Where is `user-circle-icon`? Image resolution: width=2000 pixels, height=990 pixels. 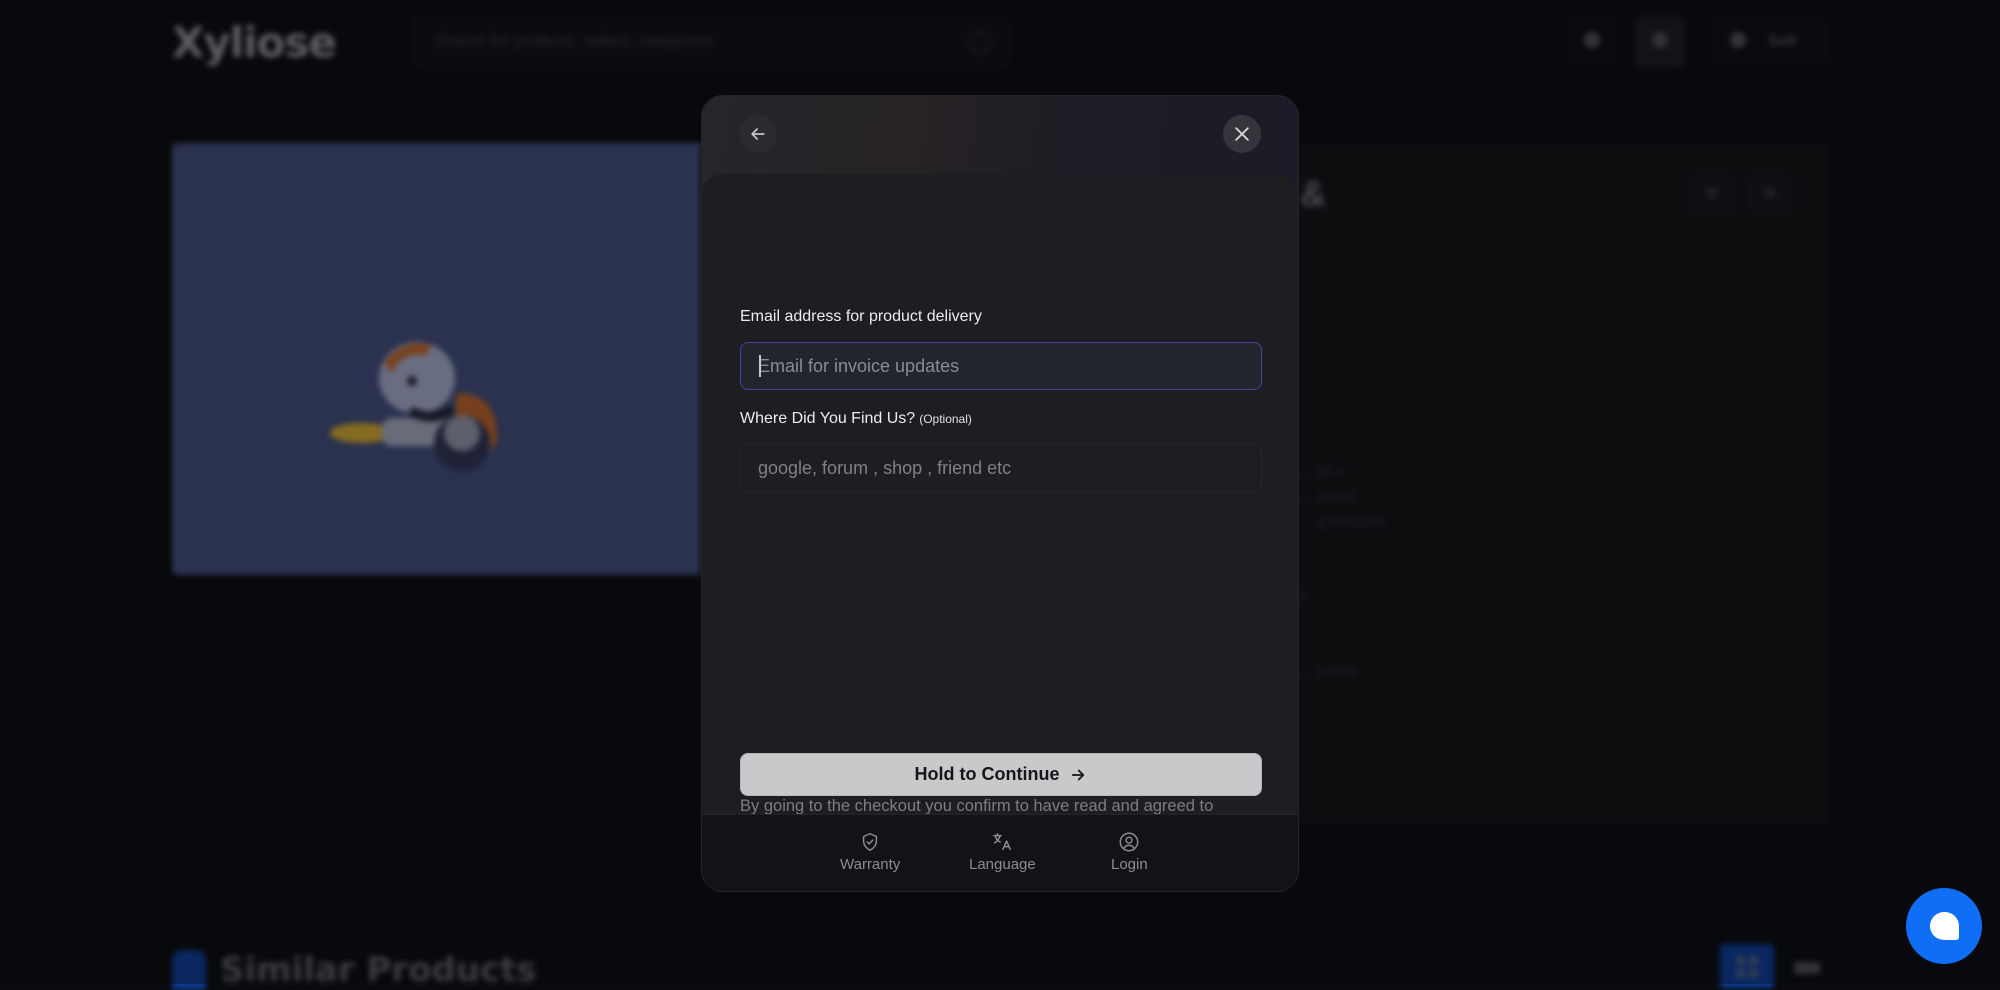
user-circle-icon is located at coordinates (1129, 842).